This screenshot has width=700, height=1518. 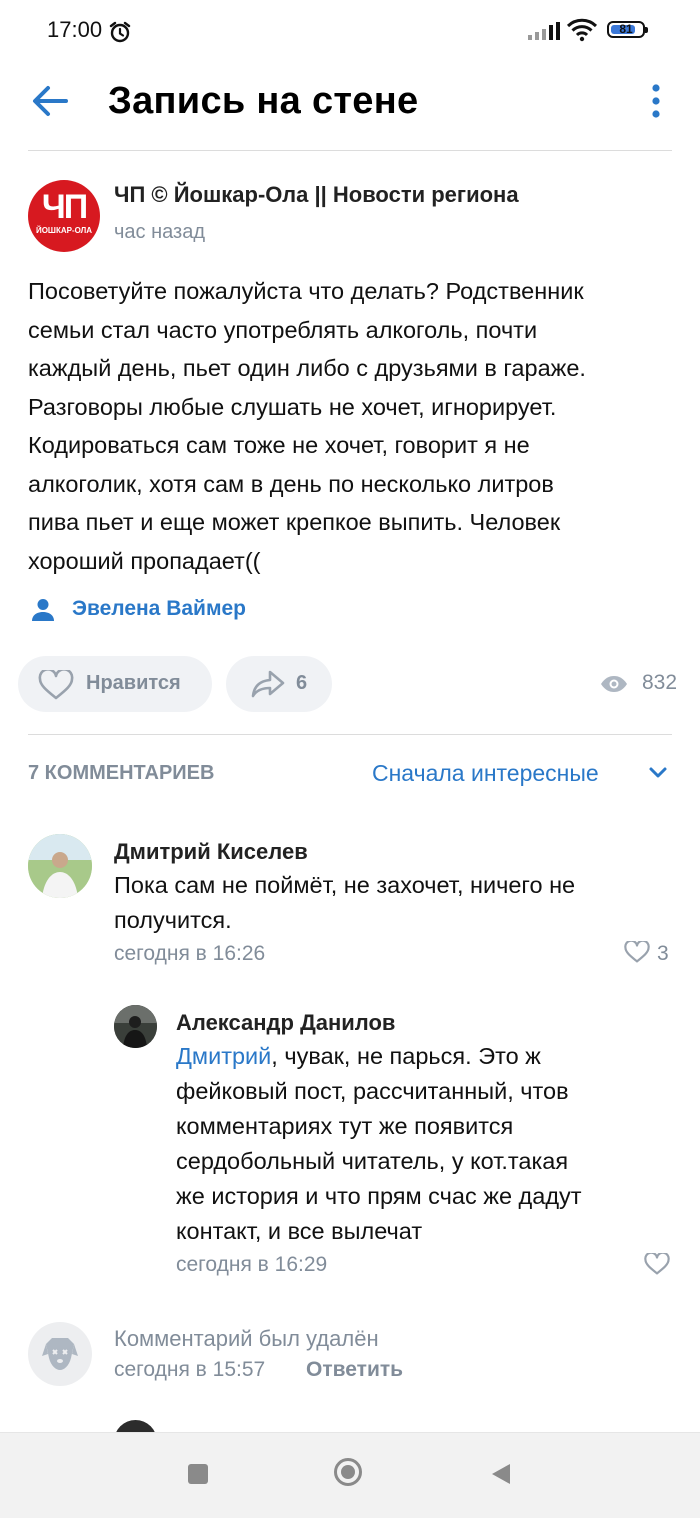 I want to click on status-time: 17:00, so click(x=75, y=29).